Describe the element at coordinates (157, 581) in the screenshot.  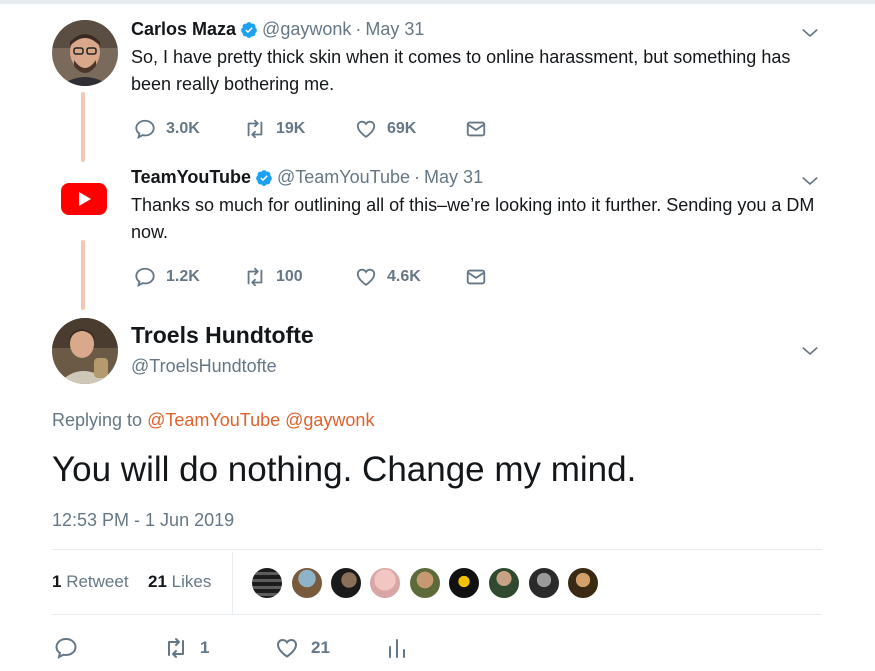
I see `like-stat-count: 21` at that location.